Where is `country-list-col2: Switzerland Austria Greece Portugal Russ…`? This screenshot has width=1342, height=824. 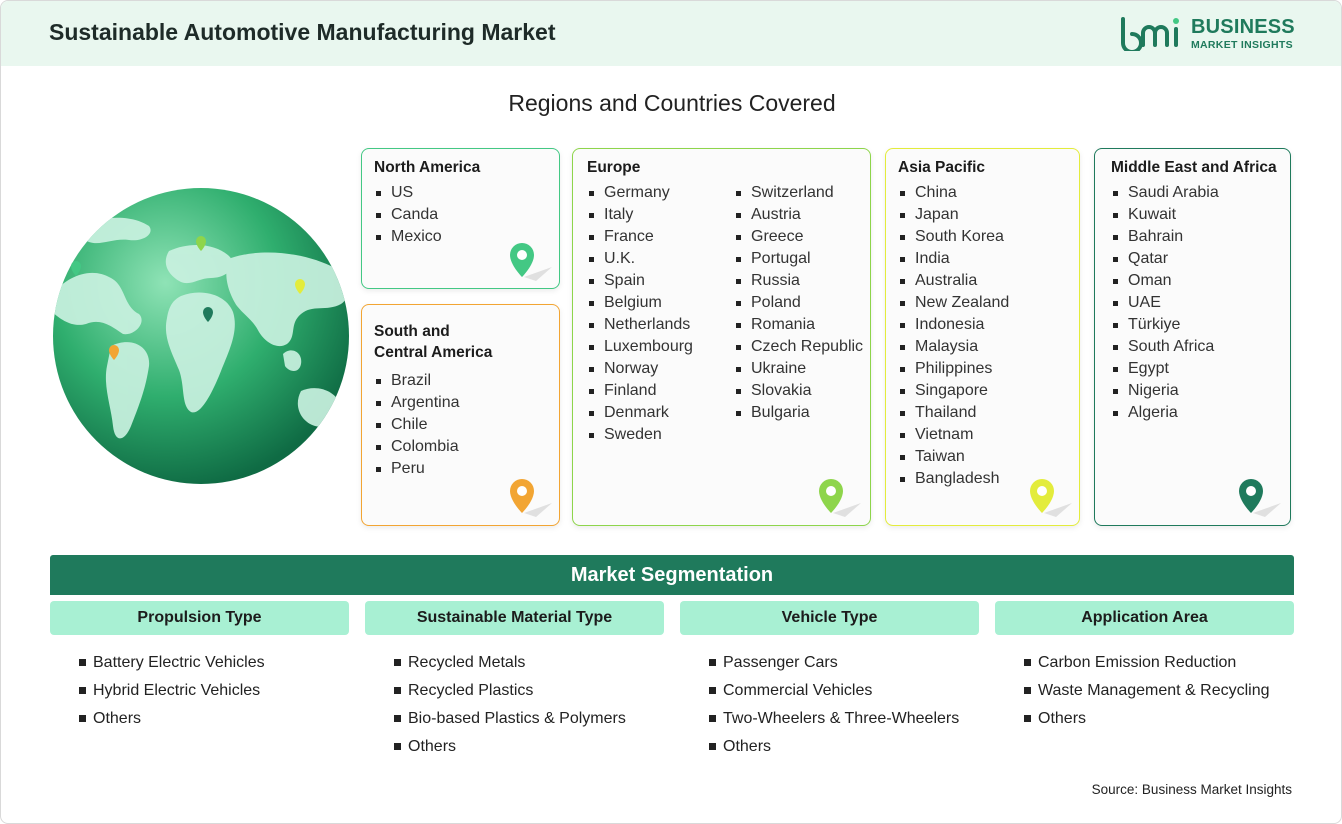
country-list-col2: Switzerland Austria Greece Portugal Russ… is located at coordinates (798, 303).